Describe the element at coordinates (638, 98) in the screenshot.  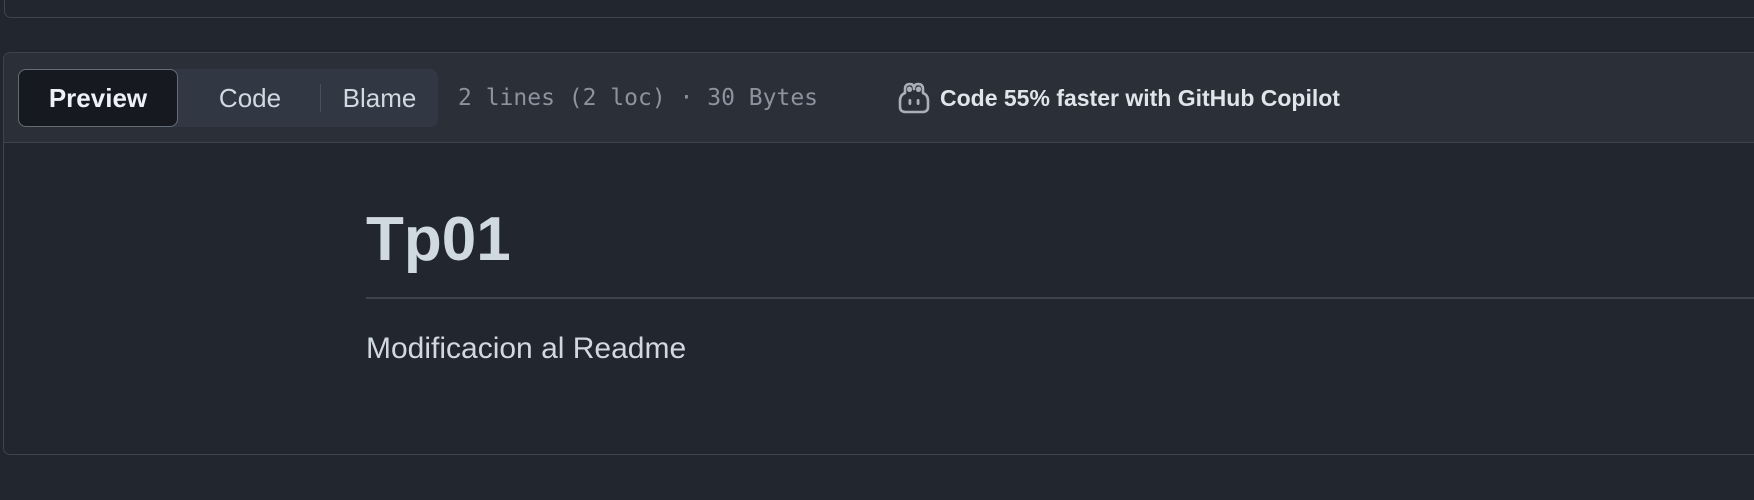
I see `file-metadata: 2 lines (2 loc) · 30 Bytes` at that location.